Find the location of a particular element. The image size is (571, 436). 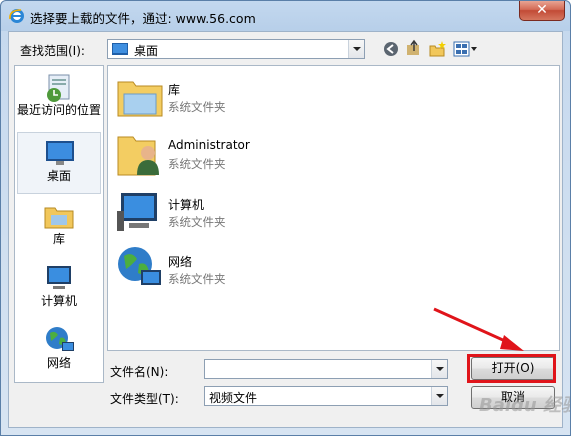

places-bar: 最近访问的位置 桌面 库 计算机 网络 is located at coordinates (59, 224).